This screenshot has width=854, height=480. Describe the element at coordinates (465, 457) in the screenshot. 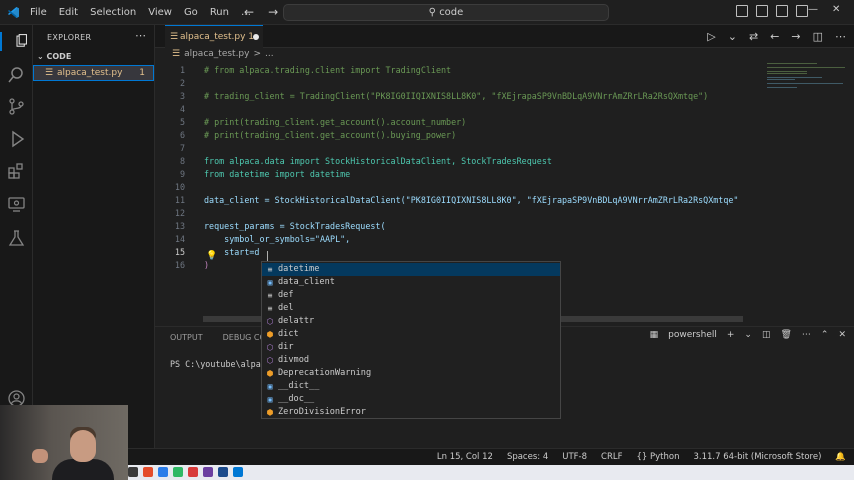

I see `cursor-position: Ln 15, Col 12` at that location.